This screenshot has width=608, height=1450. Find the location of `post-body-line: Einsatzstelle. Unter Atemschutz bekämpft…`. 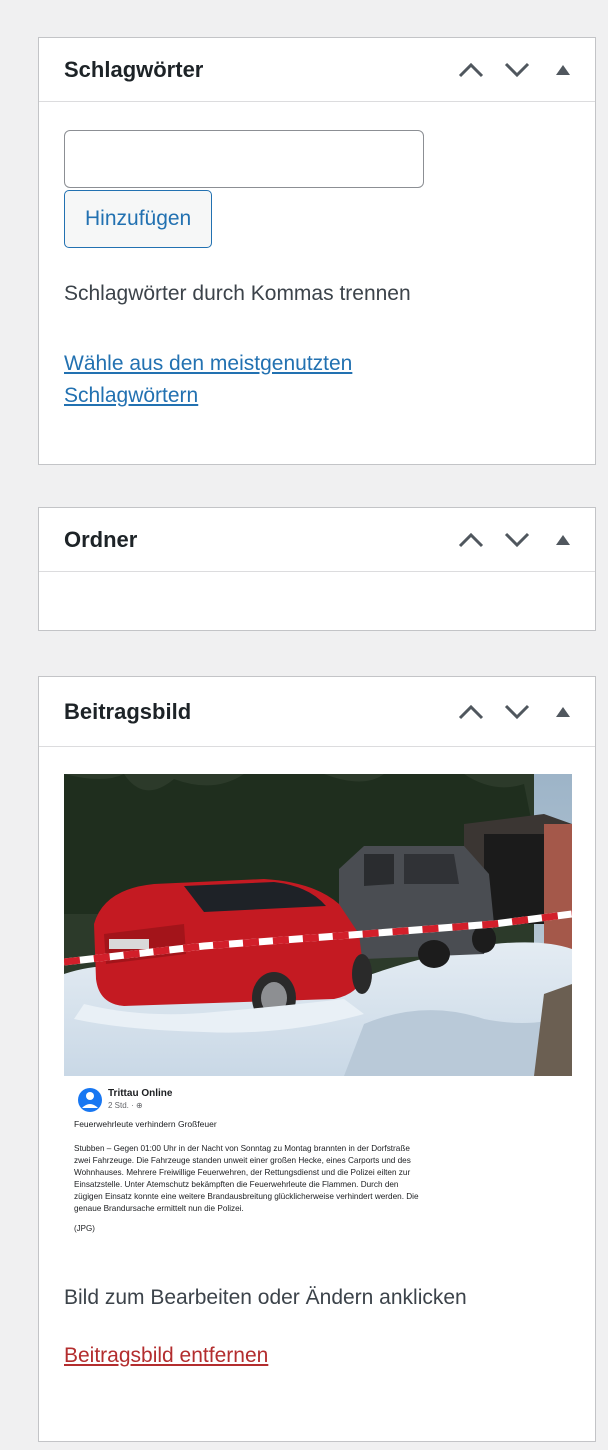

post-body-line: Einsatzstelle. Unter Atemschutz bekämpft… is located at coordinates (236, 1184).